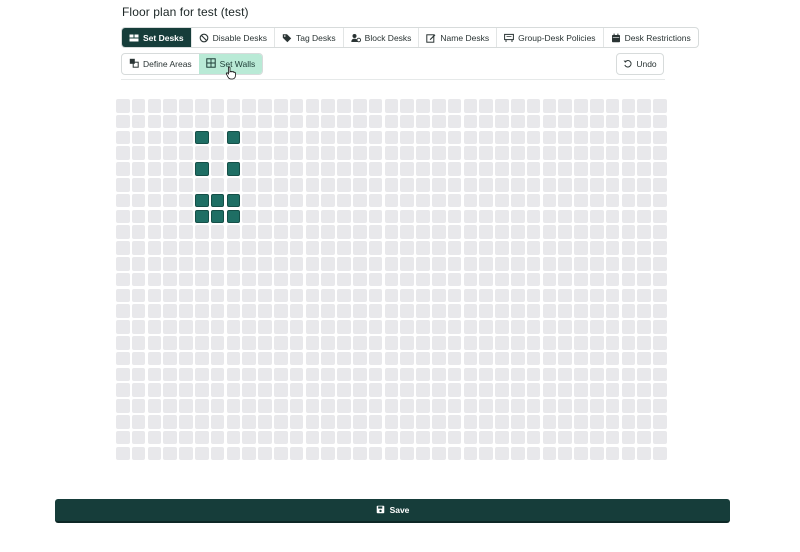 This screenshot has width=800, height=552. What do you see at coordinates (202, 169) in the screenshot?
I see `desk-cell` at bounding box center [202, 169].